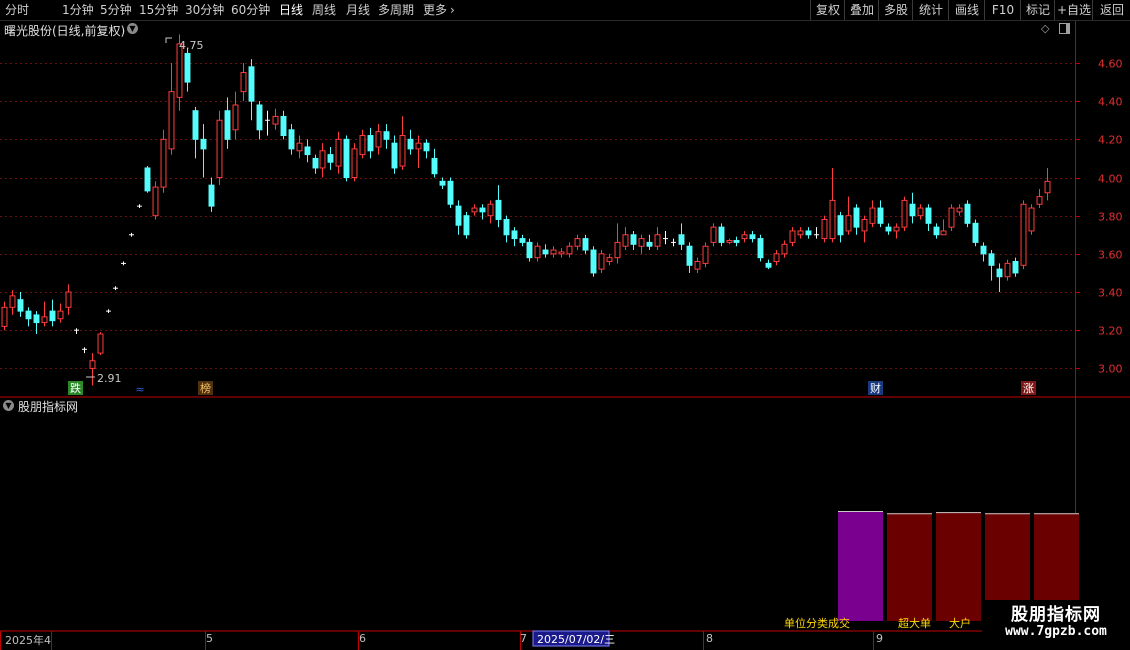 The width and height of the screenshot is (1130, 650). I want to click on period-tab-multi: 多周期, so click(396, 10).